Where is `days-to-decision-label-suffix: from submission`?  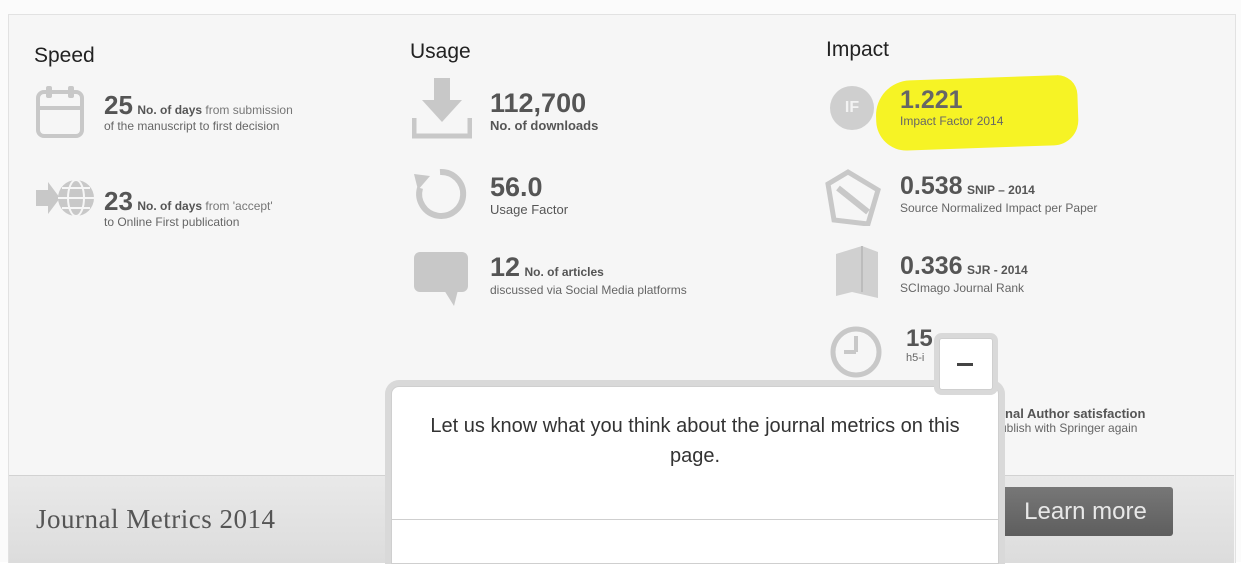
days-to-decision-label-suffix: from submission is located at coordinates (247, 110).